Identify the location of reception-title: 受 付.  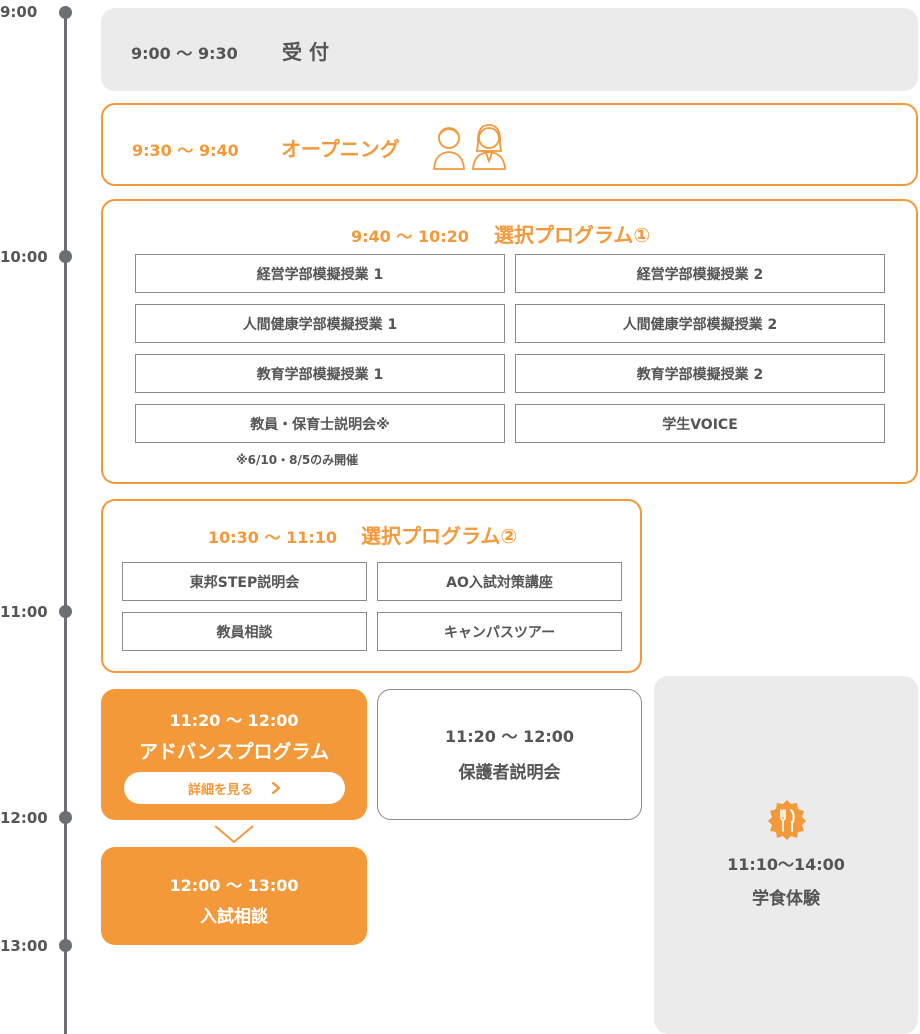
(305, 52).